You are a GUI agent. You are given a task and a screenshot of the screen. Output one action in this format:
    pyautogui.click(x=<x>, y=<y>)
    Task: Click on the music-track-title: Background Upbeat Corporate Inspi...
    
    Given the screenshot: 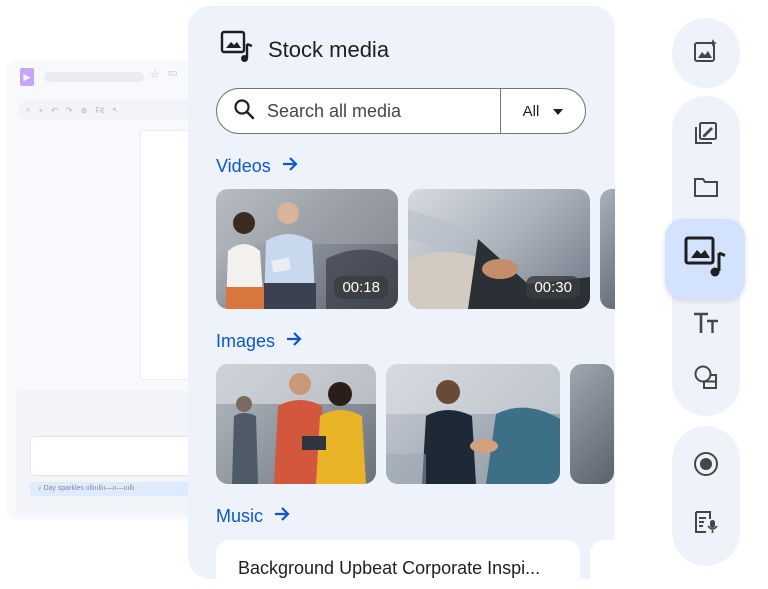 What is the action you would take?
    pyautogui.click(x=389, y=568)
    